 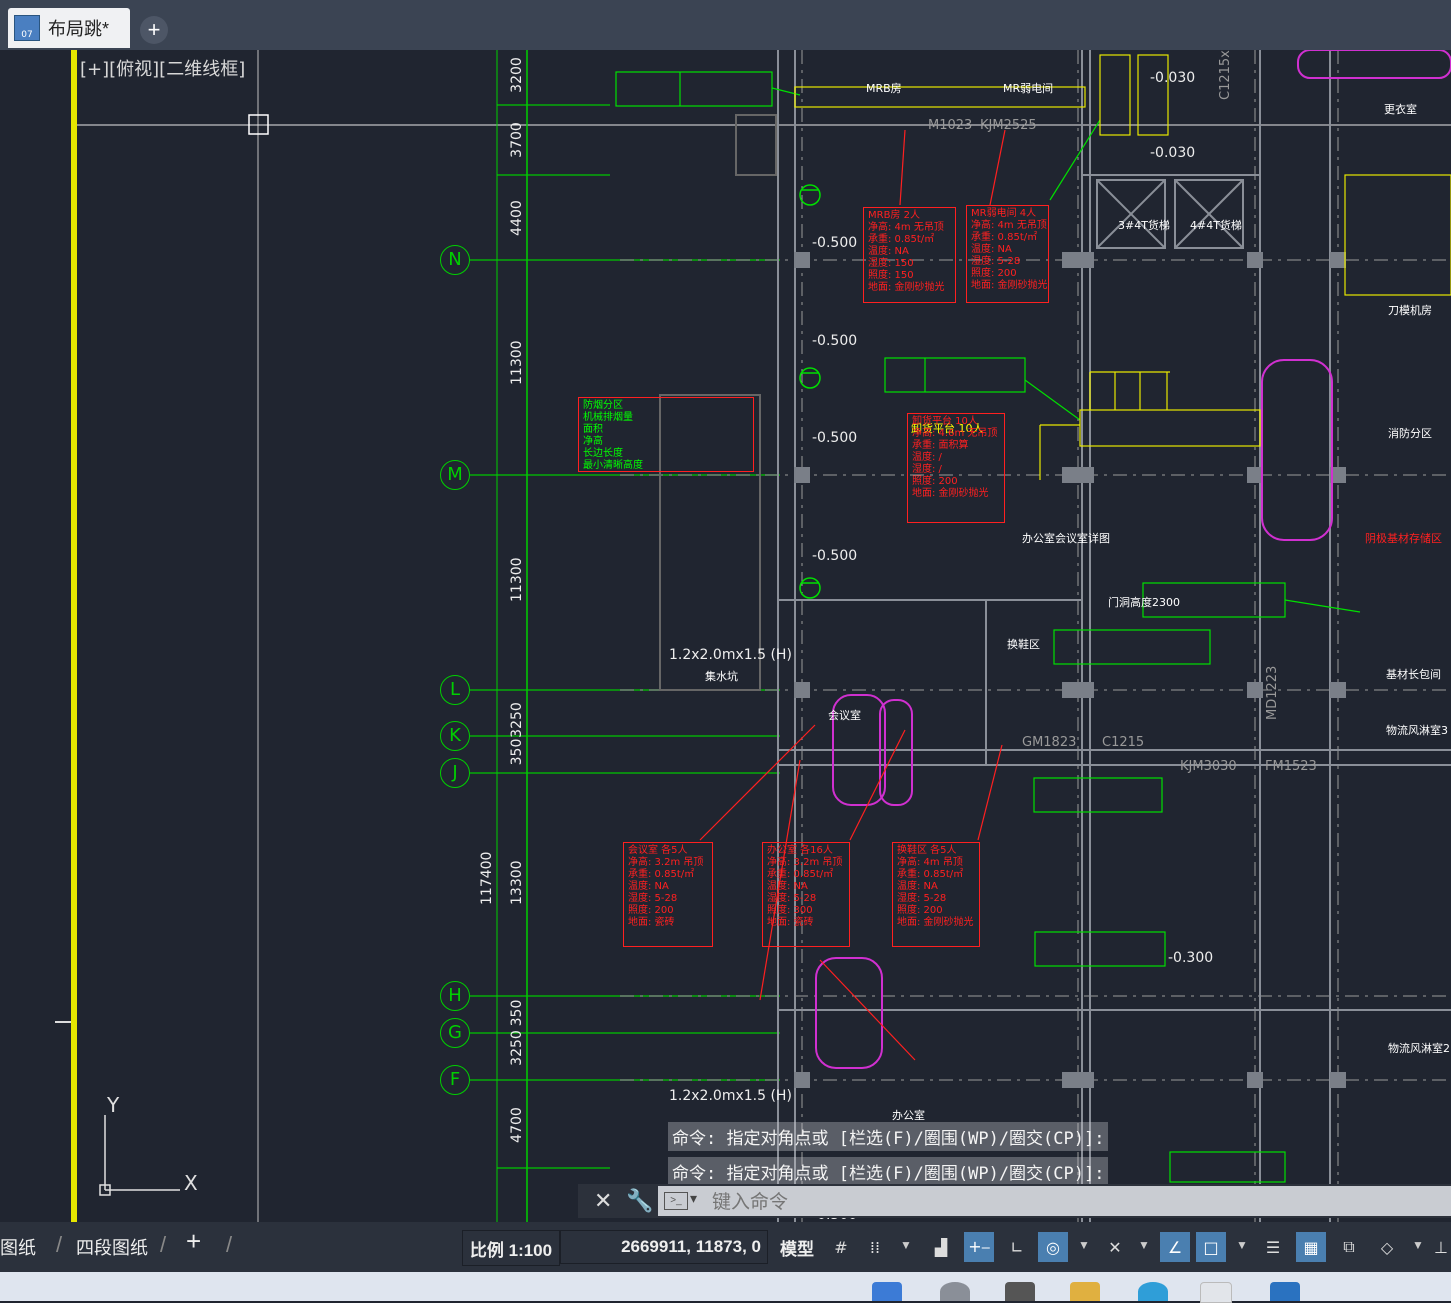 I want to click on dimension-text: 3250, so click(x=517, y=1048).